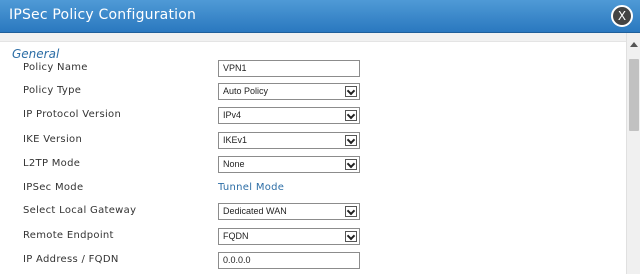  I want to click on ike-version-label: IKE Version, so click(53, 139).